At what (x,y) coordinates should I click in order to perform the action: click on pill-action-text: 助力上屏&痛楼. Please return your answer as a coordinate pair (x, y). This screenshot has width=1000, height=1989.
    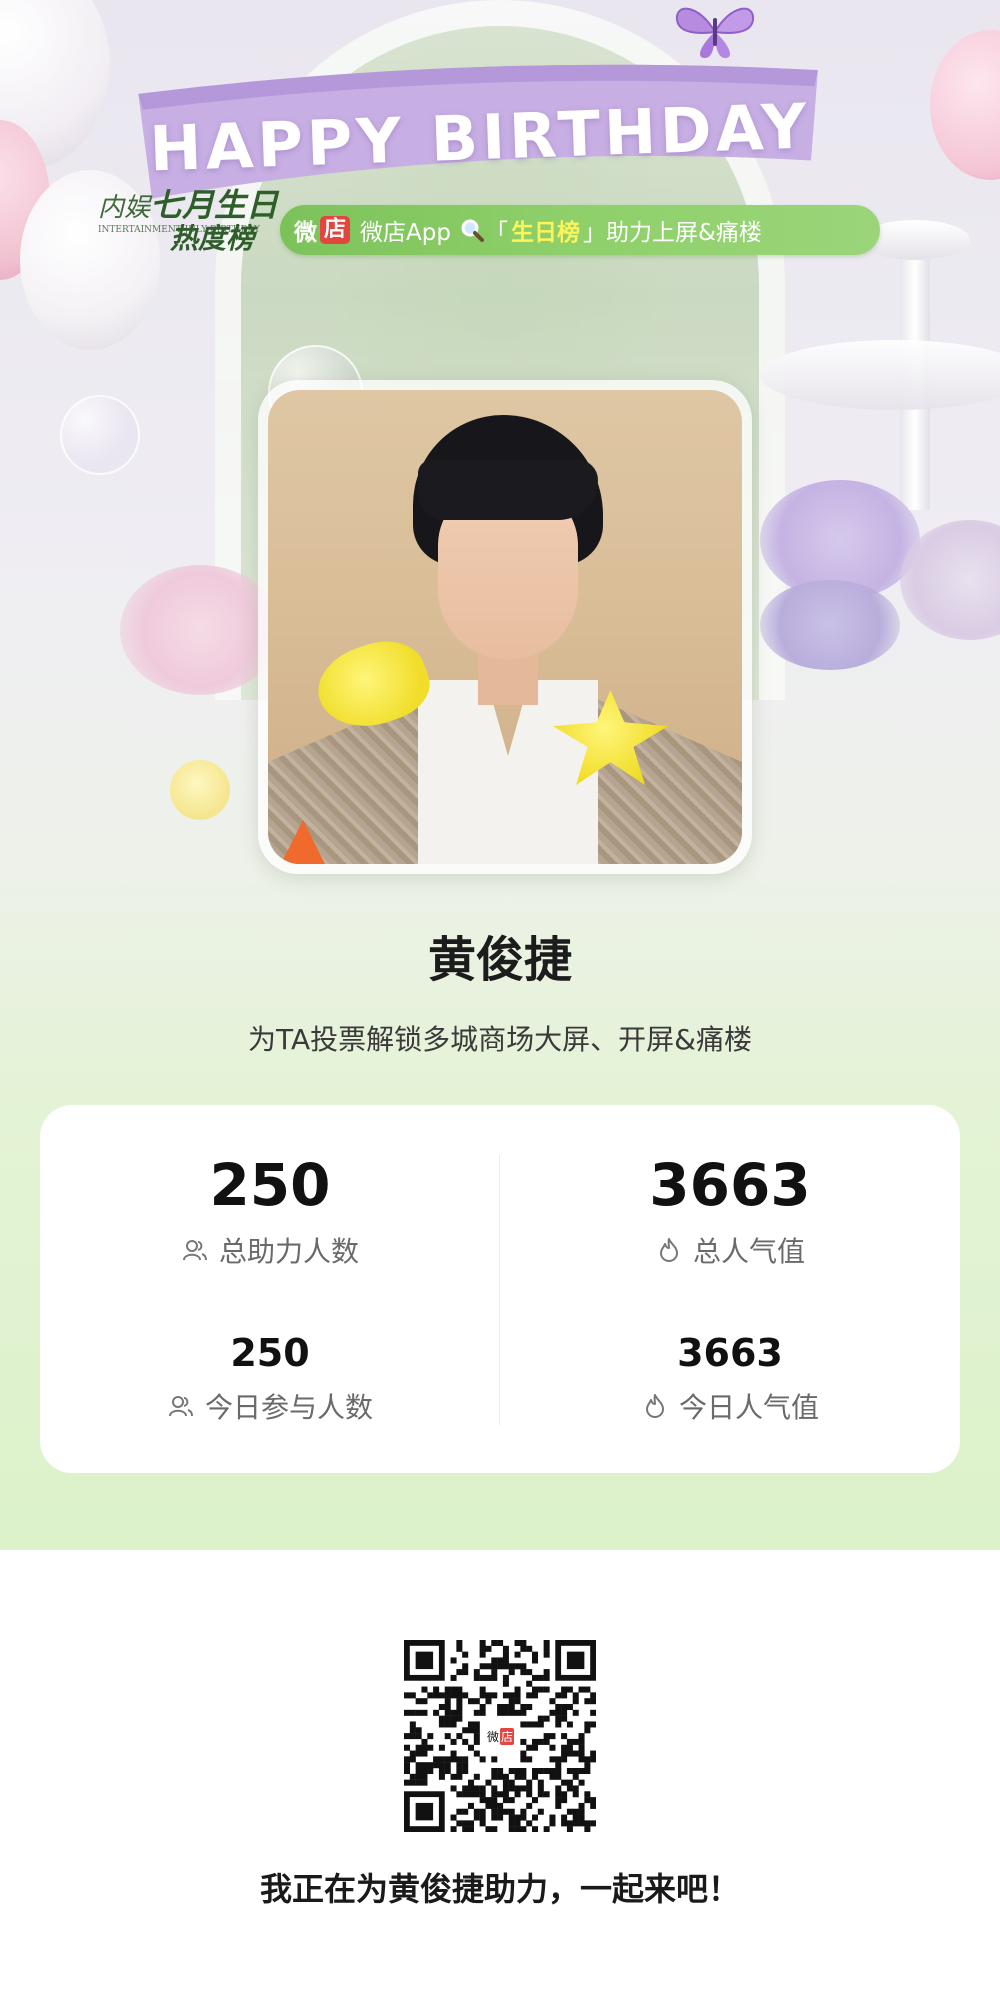
    Looking at the image, I should click on (683, 233).